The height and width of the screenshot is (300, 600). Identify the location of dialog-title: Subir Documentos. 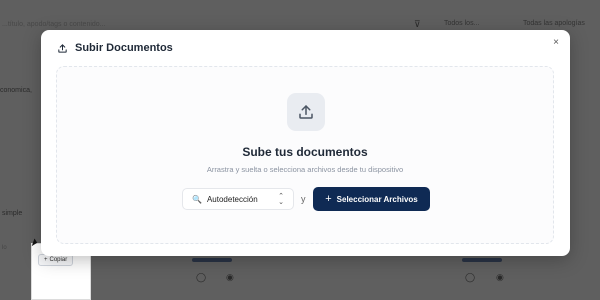
(124, 48).